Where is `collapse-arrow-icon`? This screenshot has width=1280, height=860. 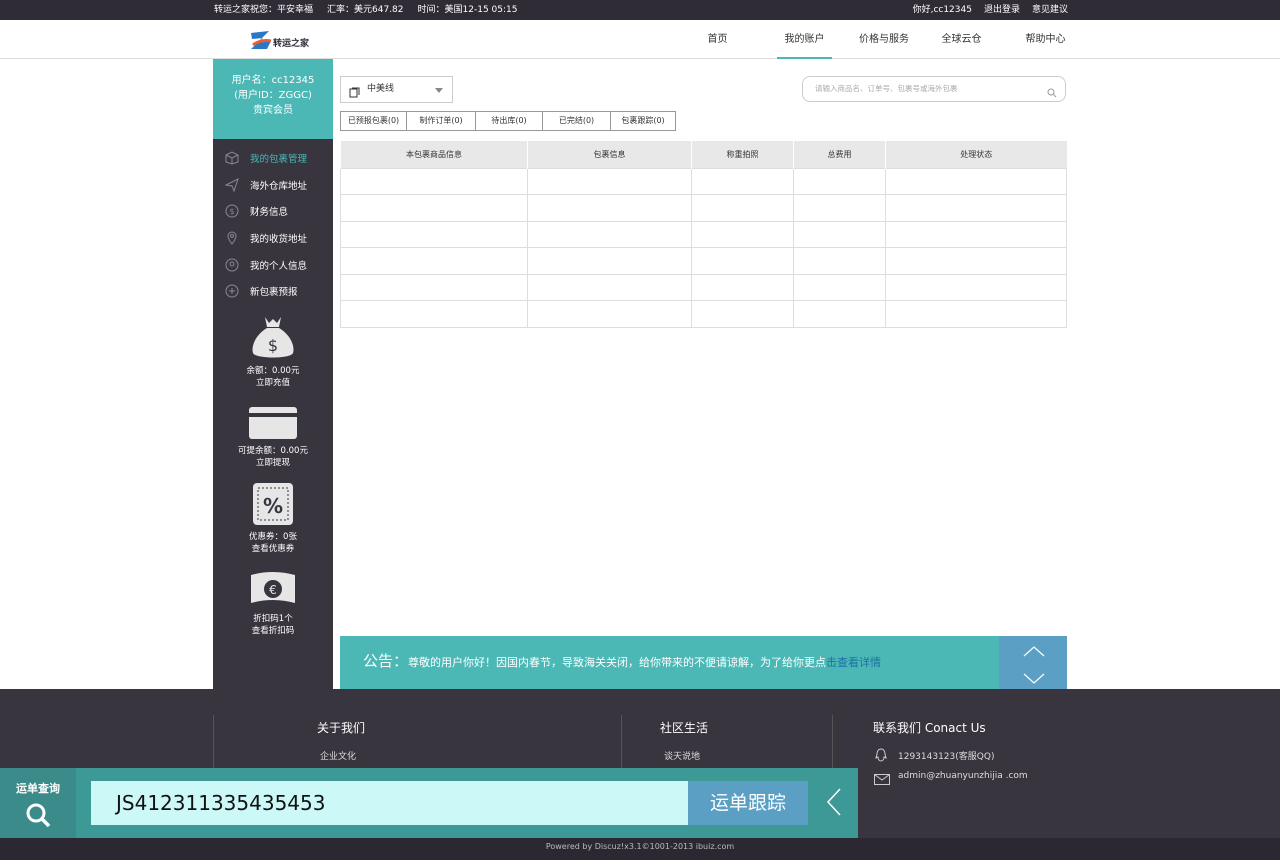 collapse-arrow-icon is located at coordinates (834, 804).